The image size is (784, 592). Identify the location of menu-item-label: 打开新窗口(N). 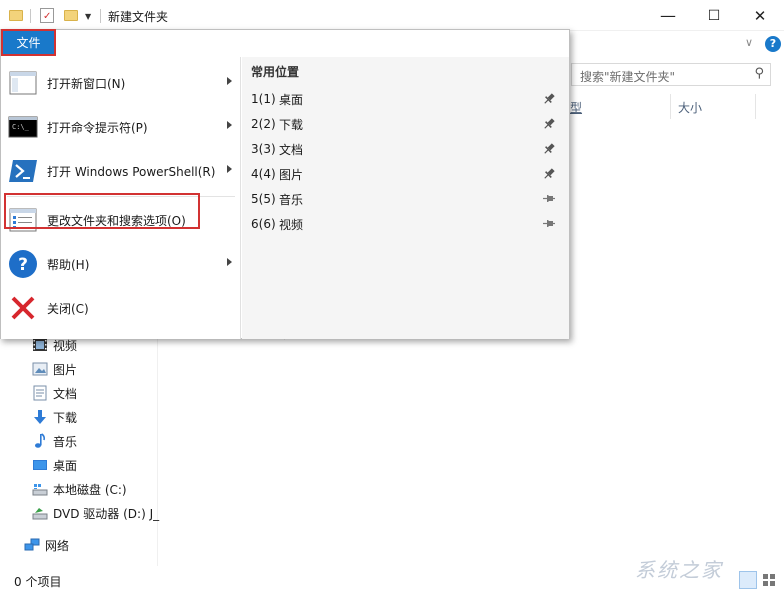
(86, 83).